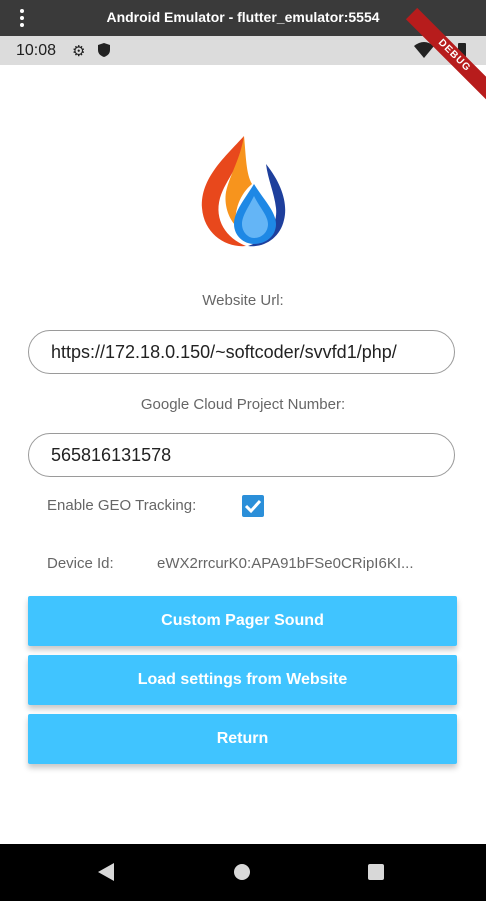 This screenshot has height=901, width=486. I want to click on android-status-bar: 10:08 ⚙, so click(243, 50).